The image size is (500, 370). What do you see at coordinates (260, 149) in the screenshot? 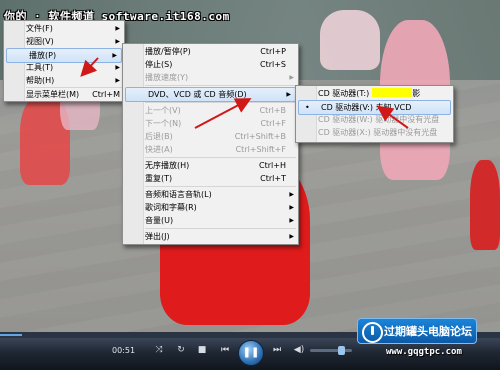
I see `menu-item-shortcut: Ctrl+Shift+F` at bounding box center [260, 149].